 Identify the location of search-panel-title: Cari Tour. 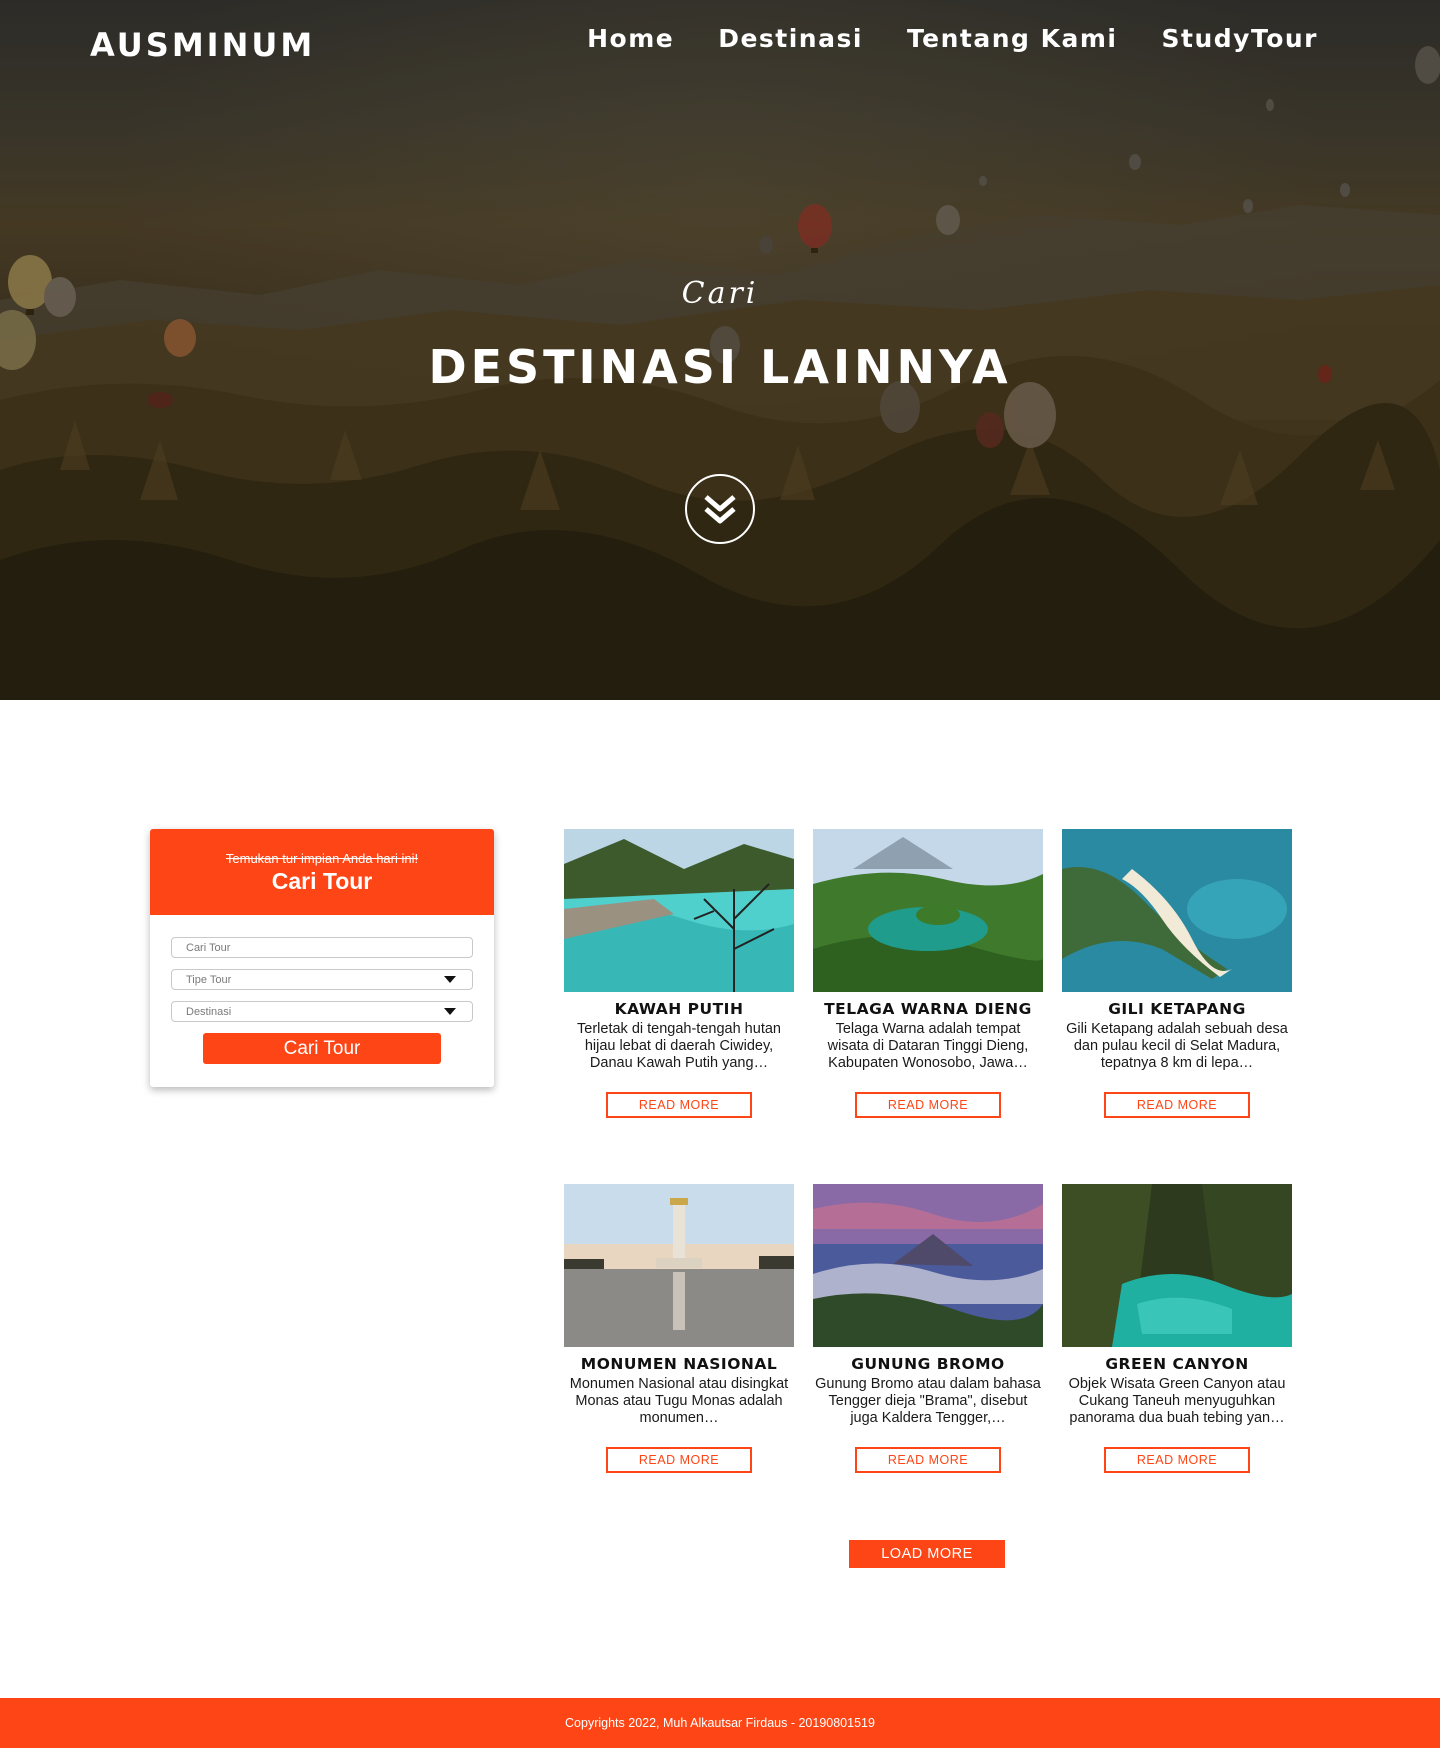
(322, 881).